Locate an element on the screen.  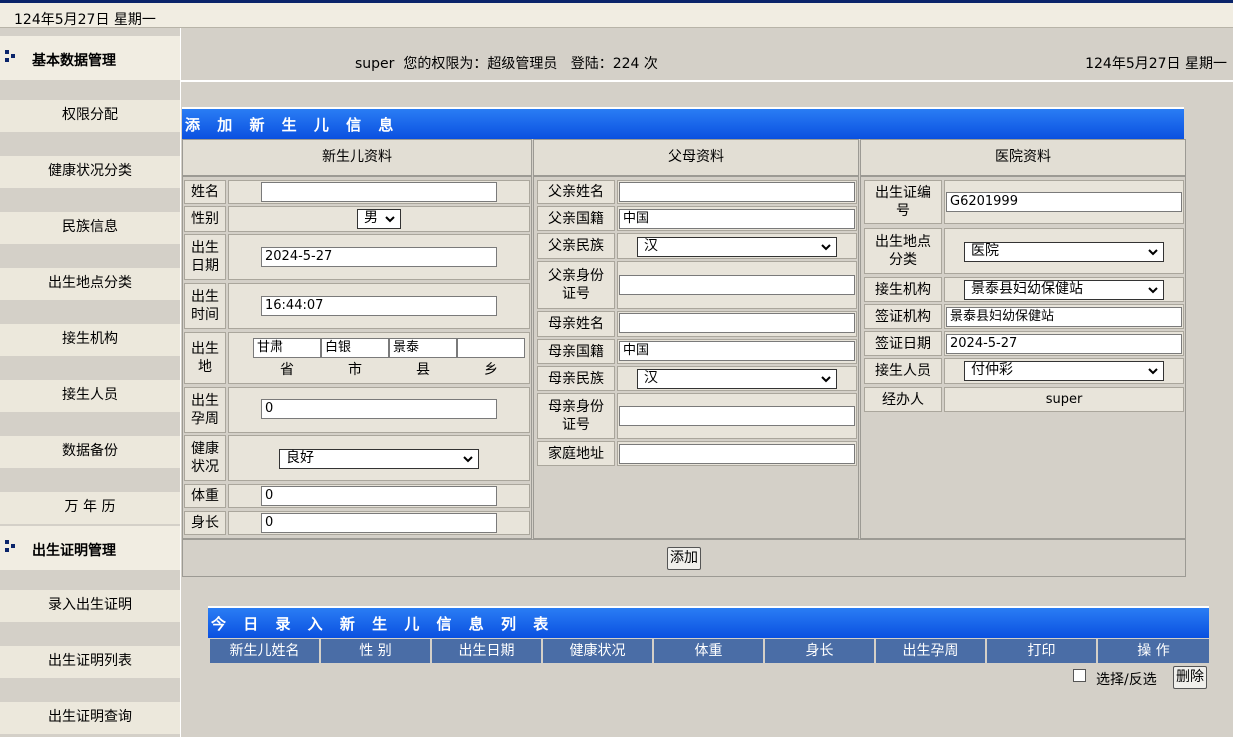
sidebar-section-basic: 基本数据管理 is located at coordinates (90, 58).